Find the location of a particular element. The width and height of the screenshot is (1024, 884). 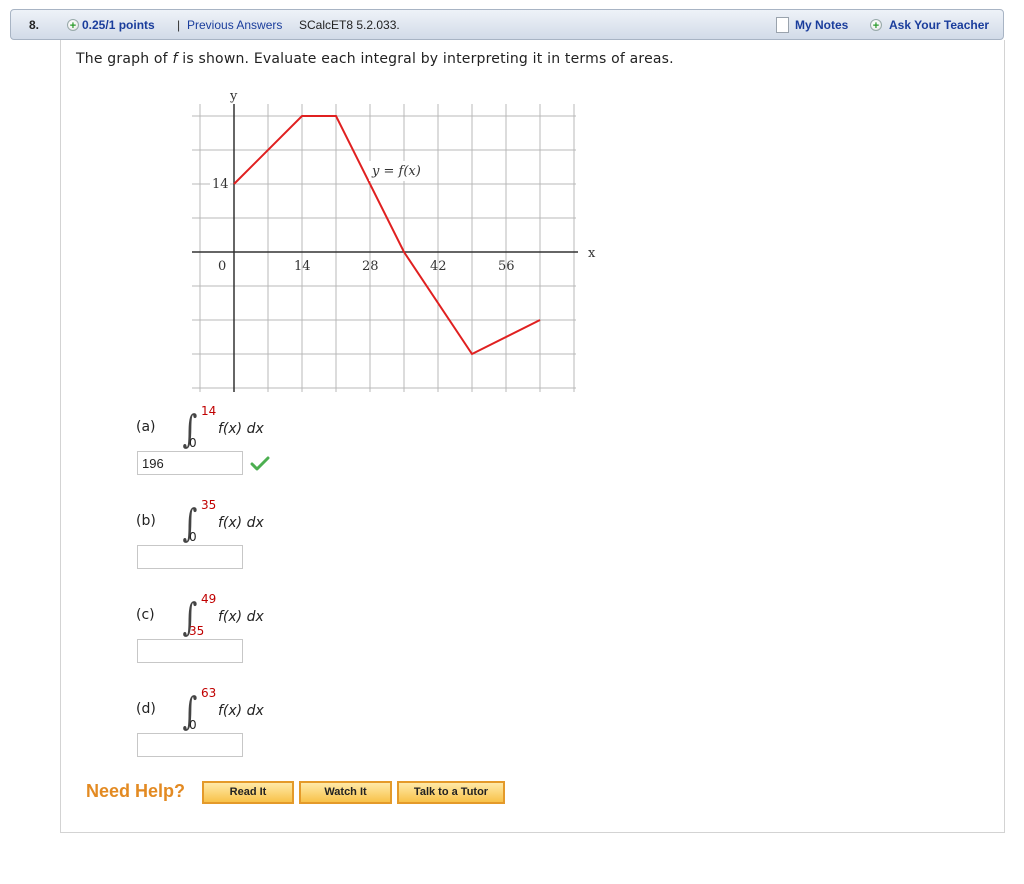

x-tick-label: 0 is located at coordinates (222, 266).